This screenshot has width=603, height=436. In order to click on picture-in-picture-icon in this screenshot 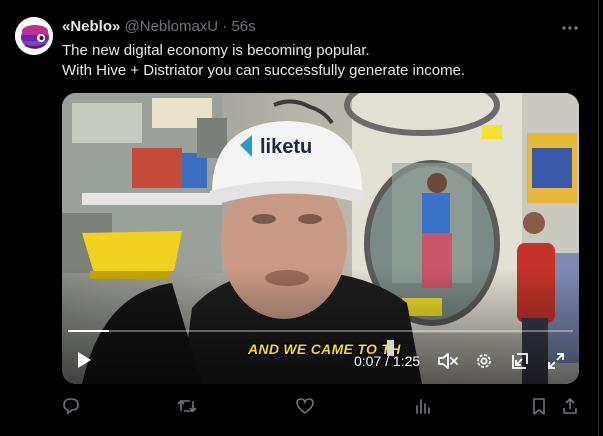, I will do `click(520, 361)`.